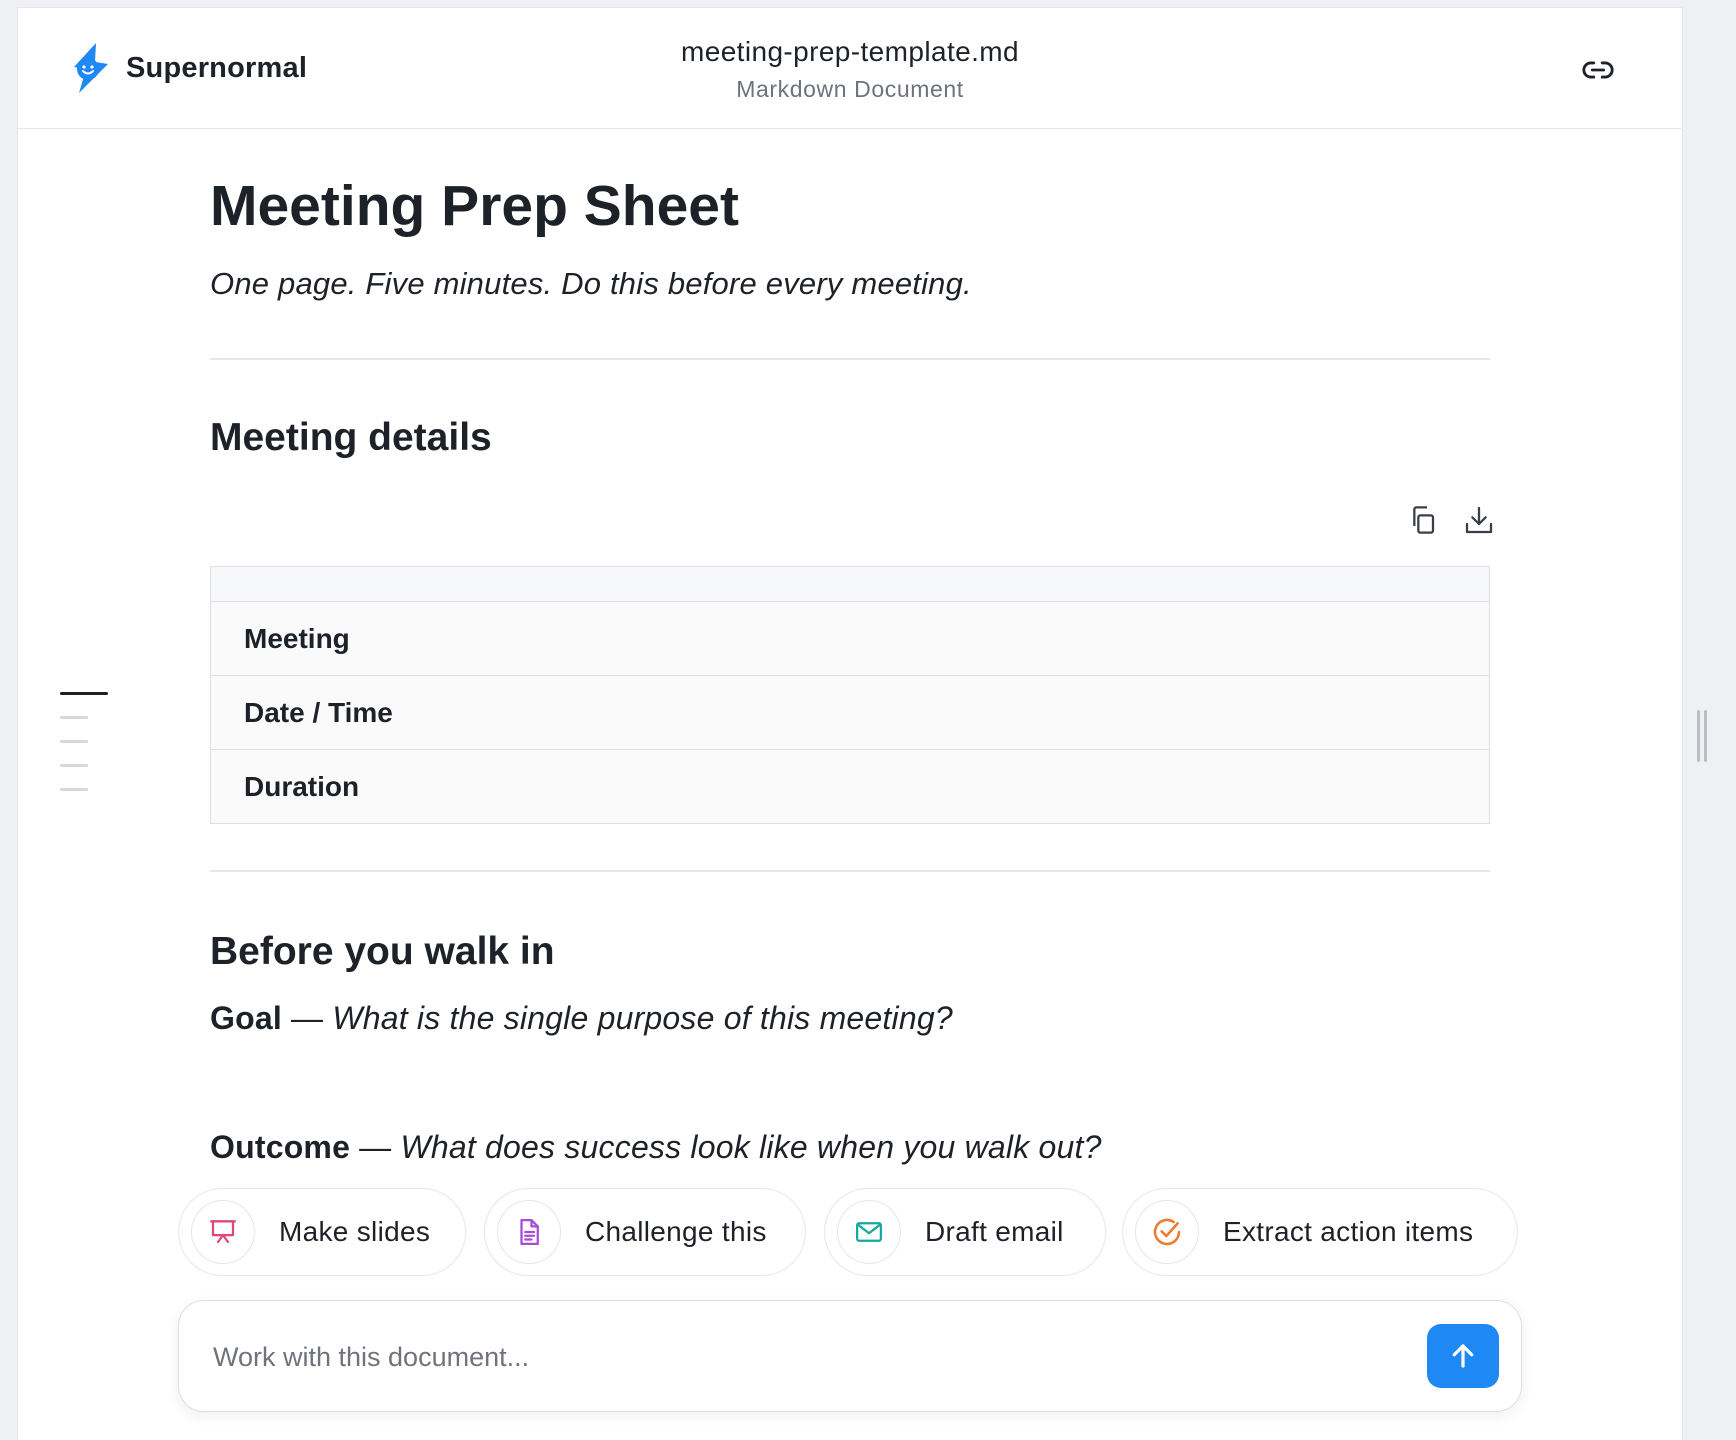 The height and width of the screenshot is (1440, 1736). I want to click on table-toolbar, so click(1451, 520).